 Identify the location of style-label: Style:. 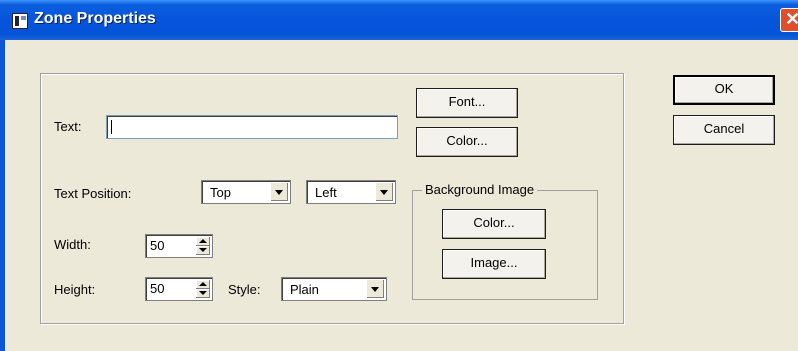
(244, 289).